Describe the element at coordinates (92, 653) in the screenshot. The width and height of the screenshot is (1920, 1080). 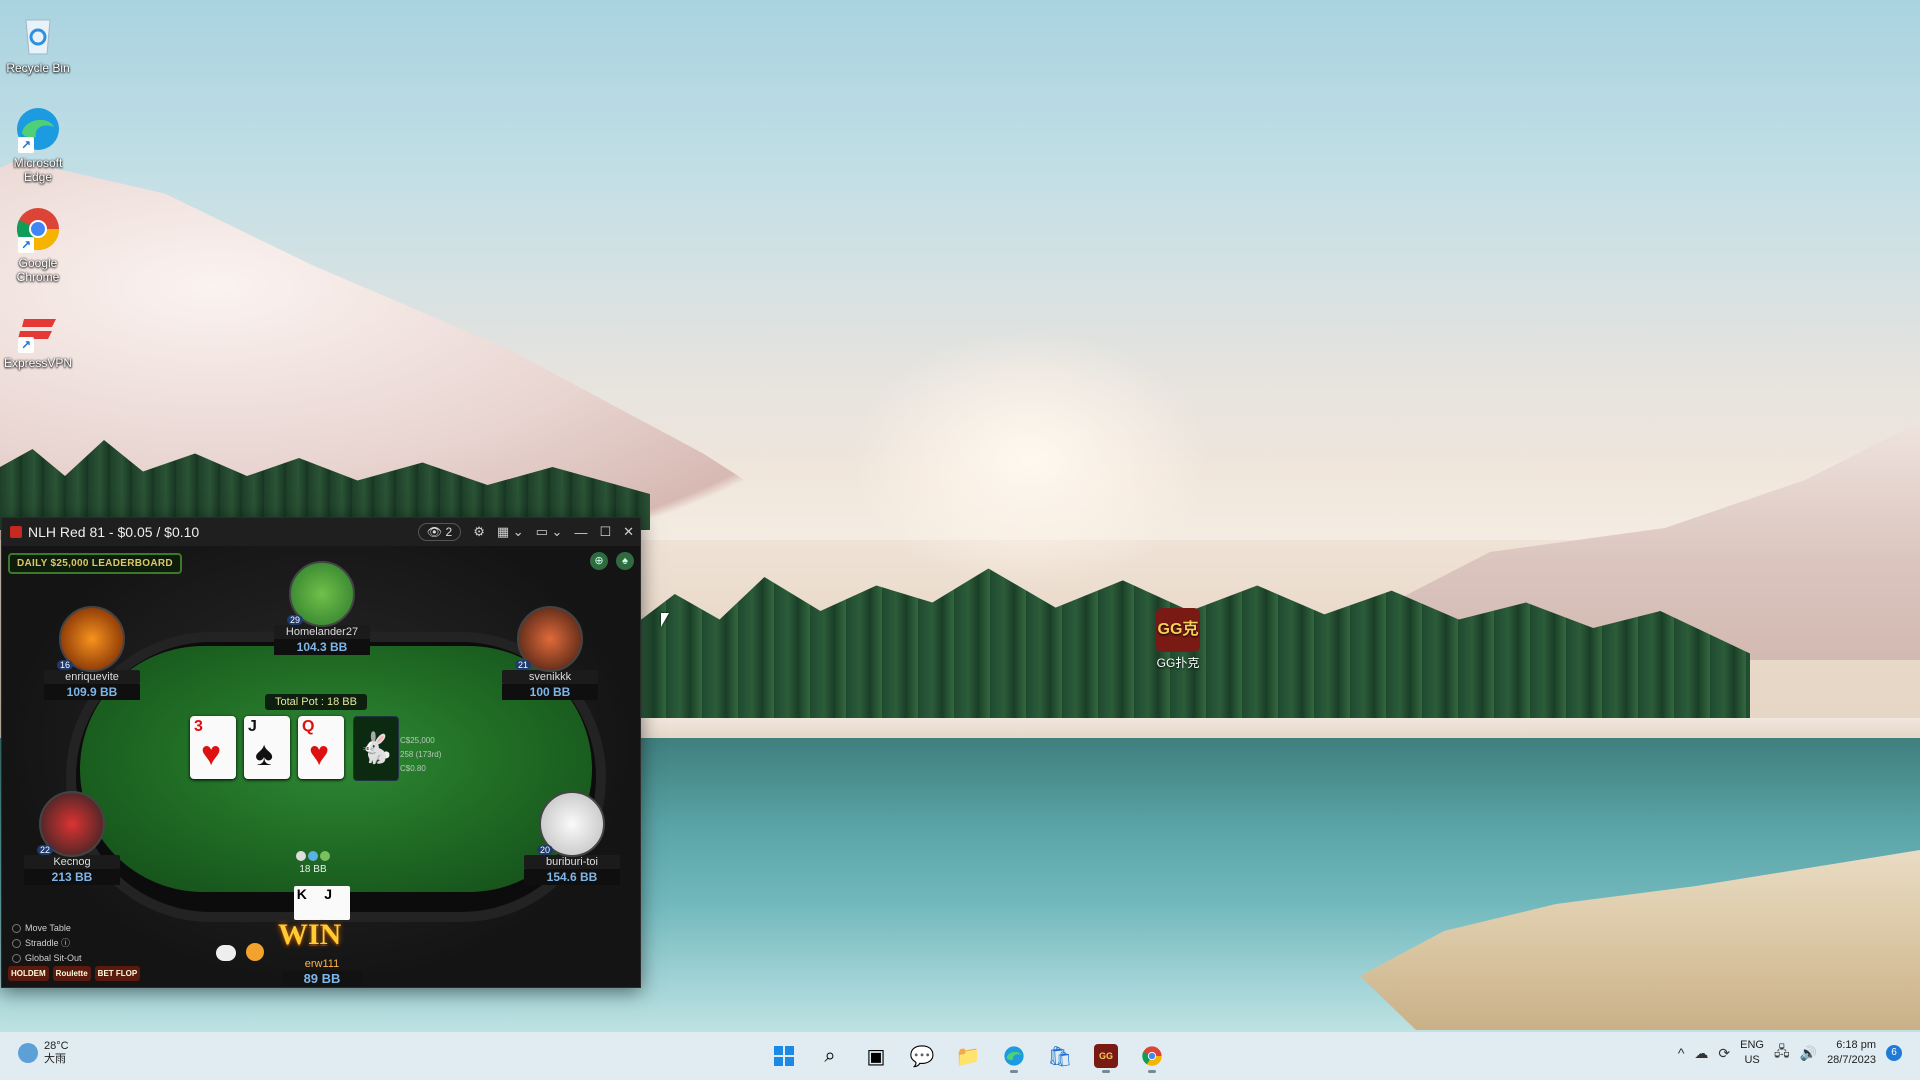
I see `player-seat: 16 enriquevite 109.9 BB` at that location.